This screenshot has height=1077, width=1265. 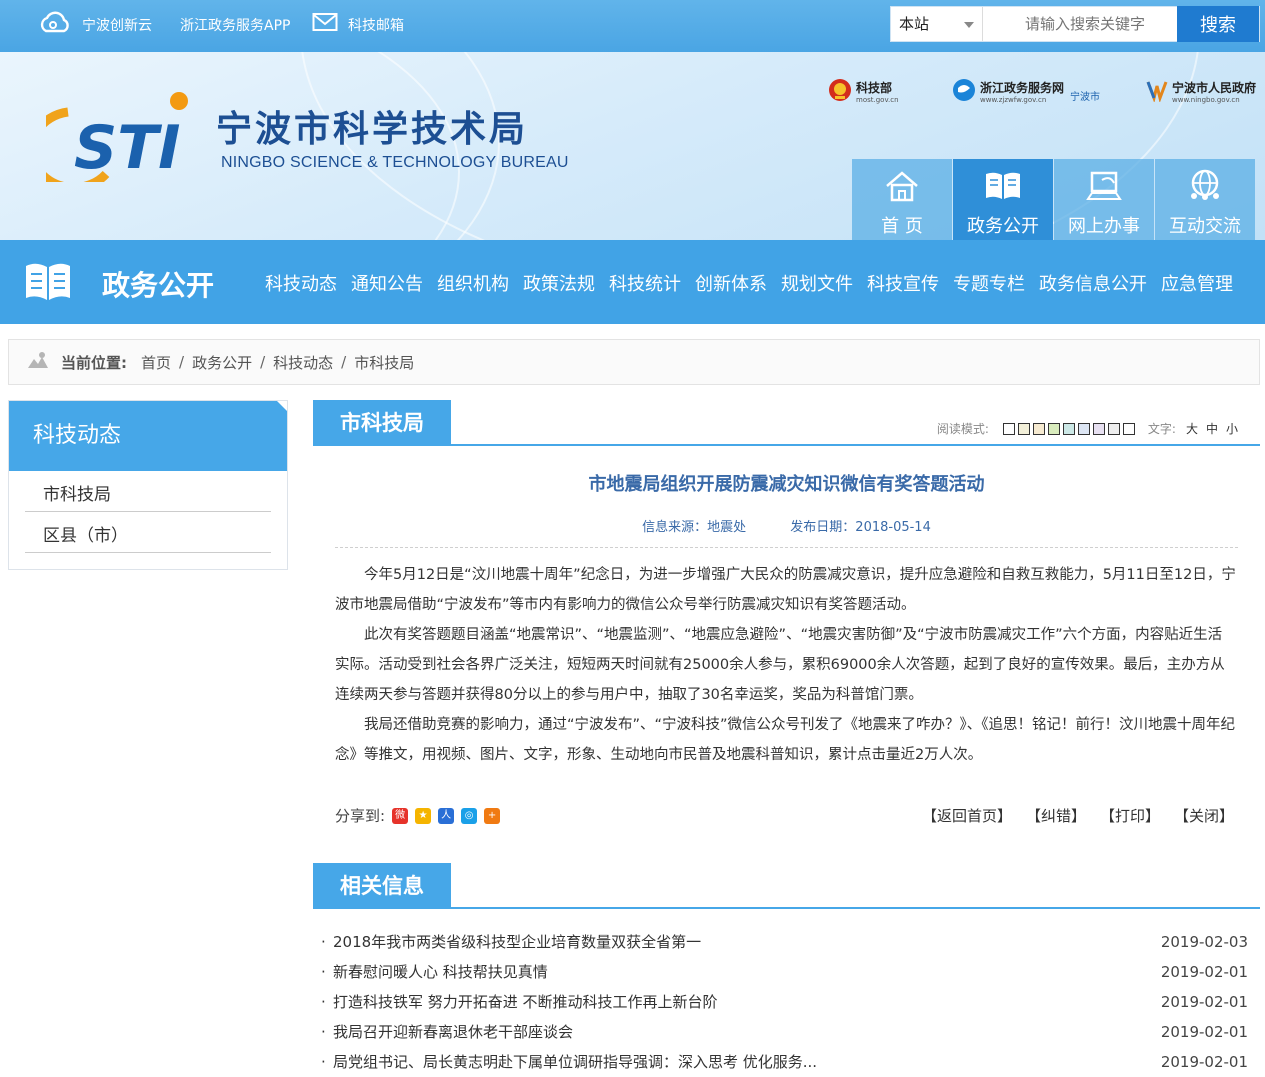 I want to click on read-mode-label: 阅读模式:, so click(x=962, y=429).